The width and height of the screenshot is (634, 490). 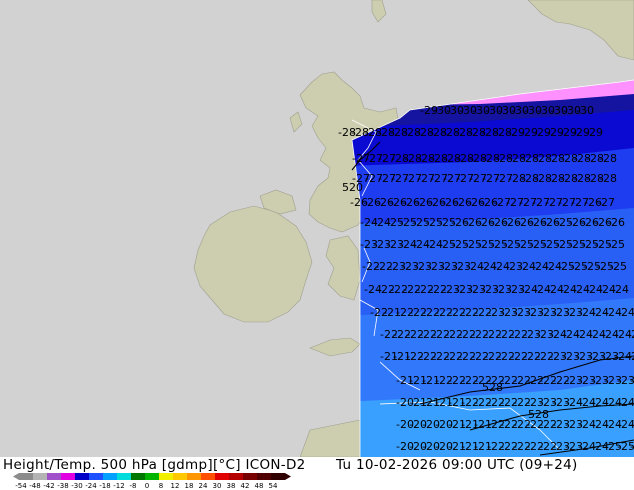 I want to click on colorbar-min-arrow, so click(x=16, y=476).